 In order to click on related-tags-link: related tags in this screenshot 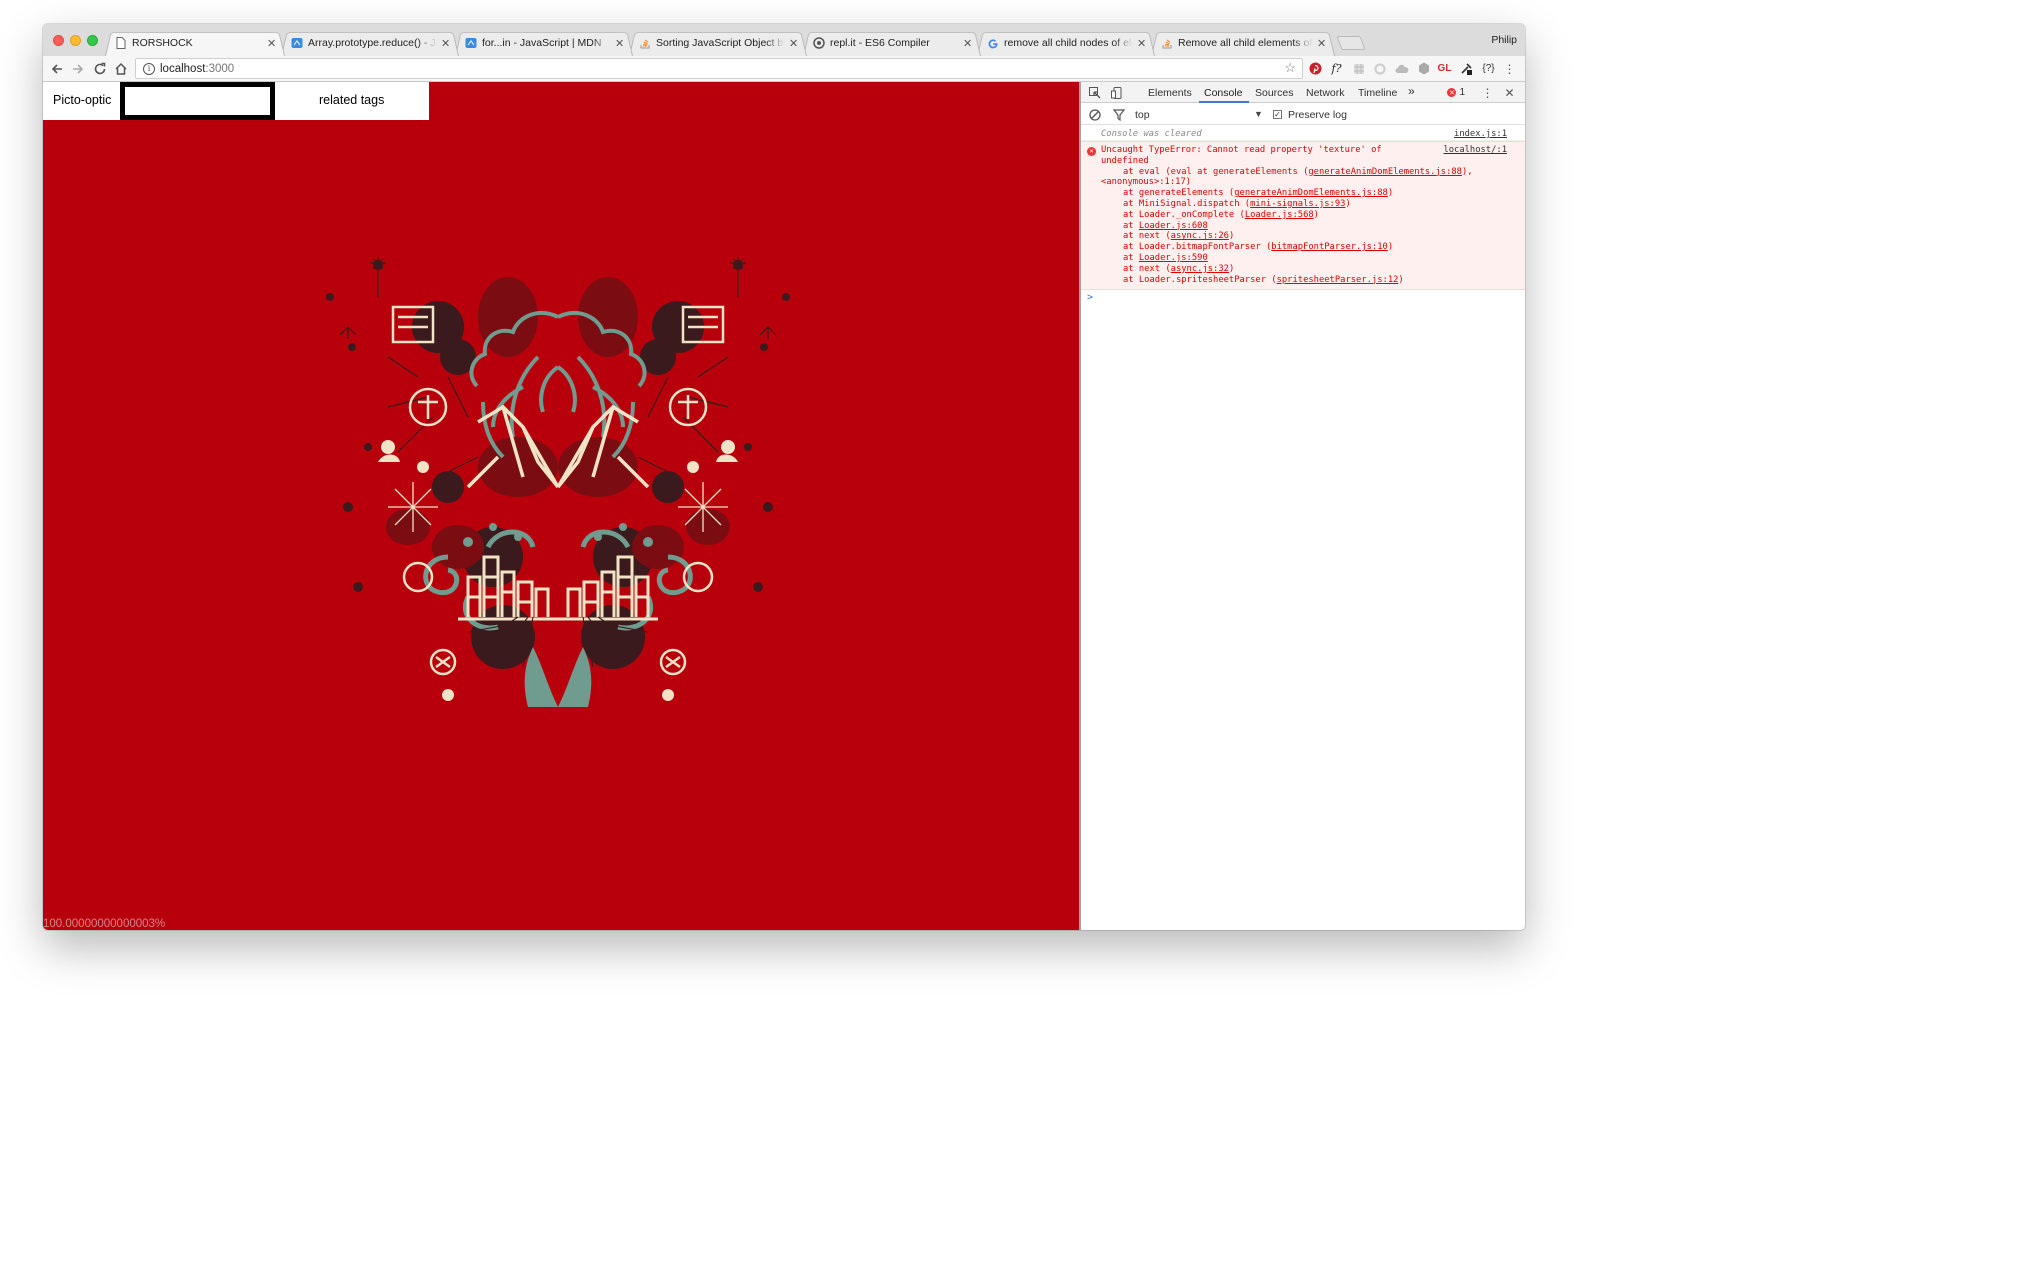, I will do `click(351, 100)`.